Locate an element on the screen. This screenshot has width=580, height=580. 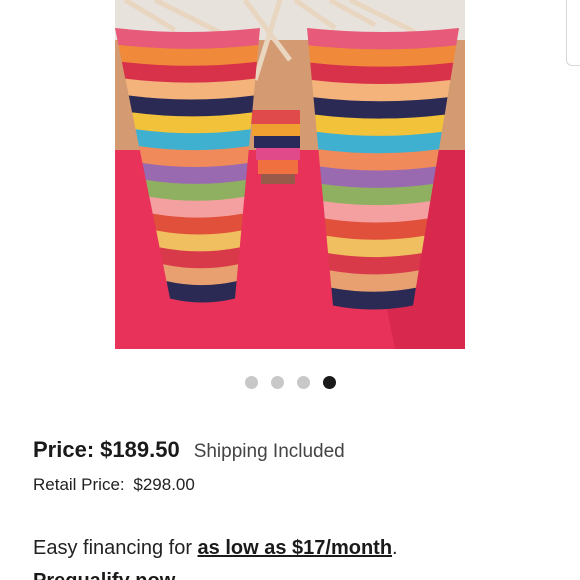
price-value: $189.50 is located at coordinates (140, 449).